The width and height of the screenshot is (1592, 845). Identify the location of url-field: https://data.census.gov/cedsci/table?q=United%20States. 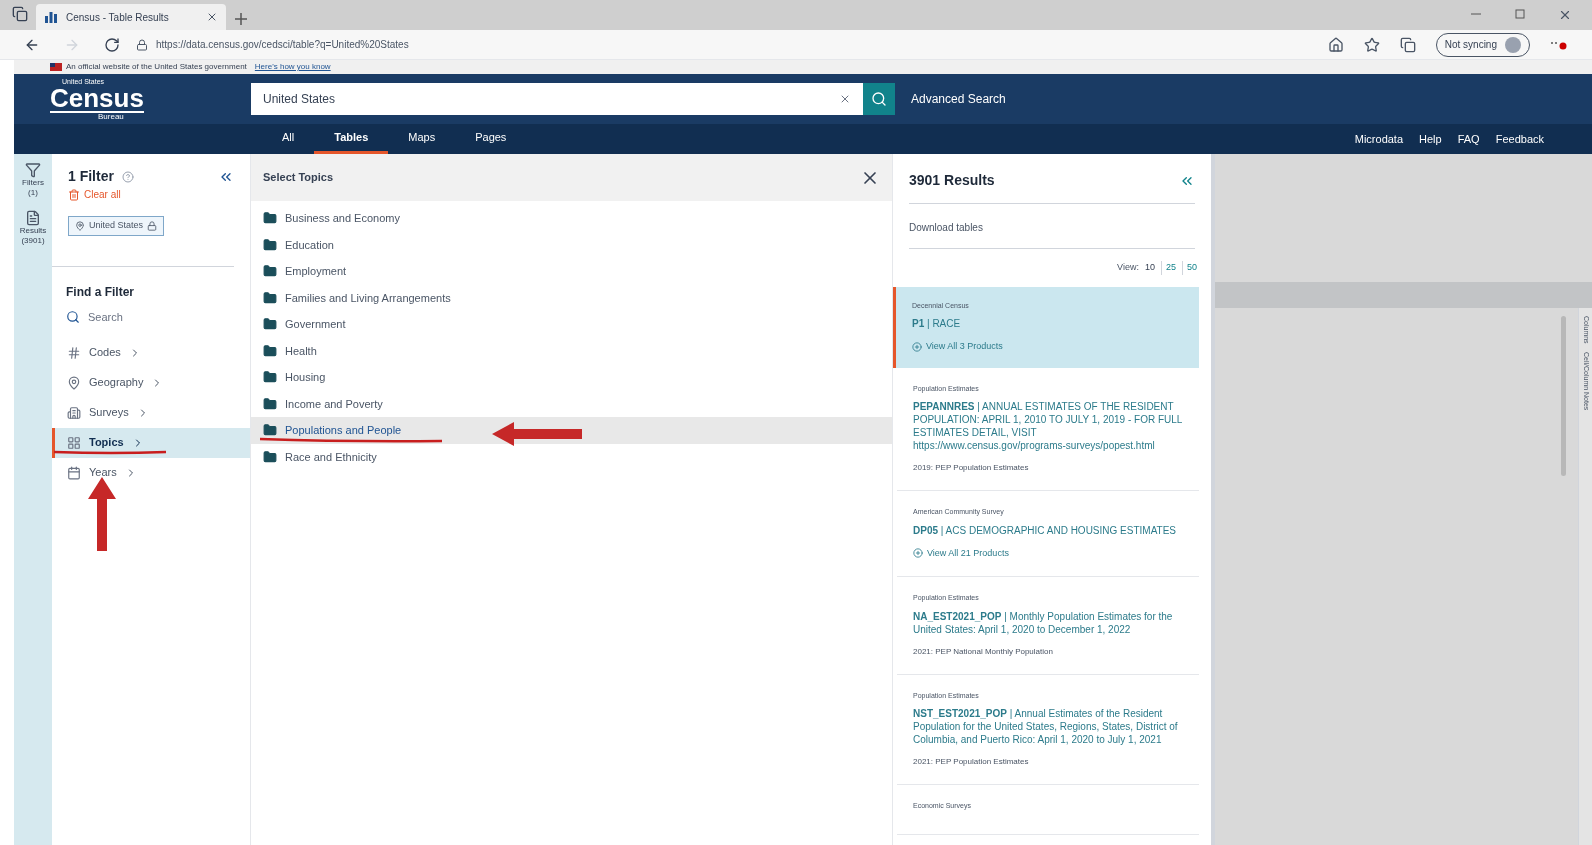
(282, 44).